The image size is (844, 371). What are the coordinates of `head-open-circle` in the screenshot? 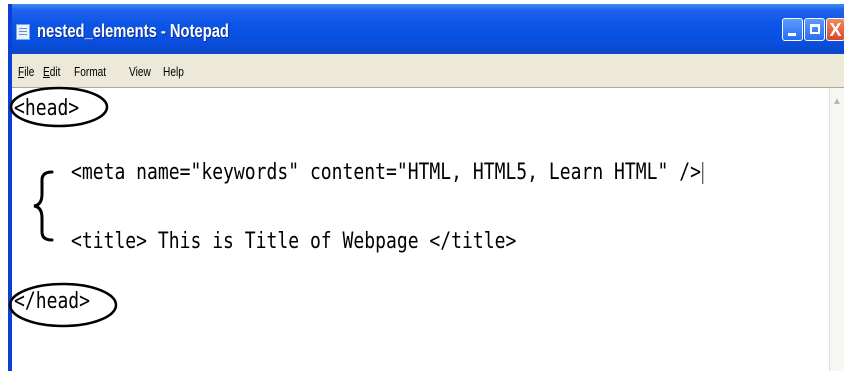 It's located at (59, 107).